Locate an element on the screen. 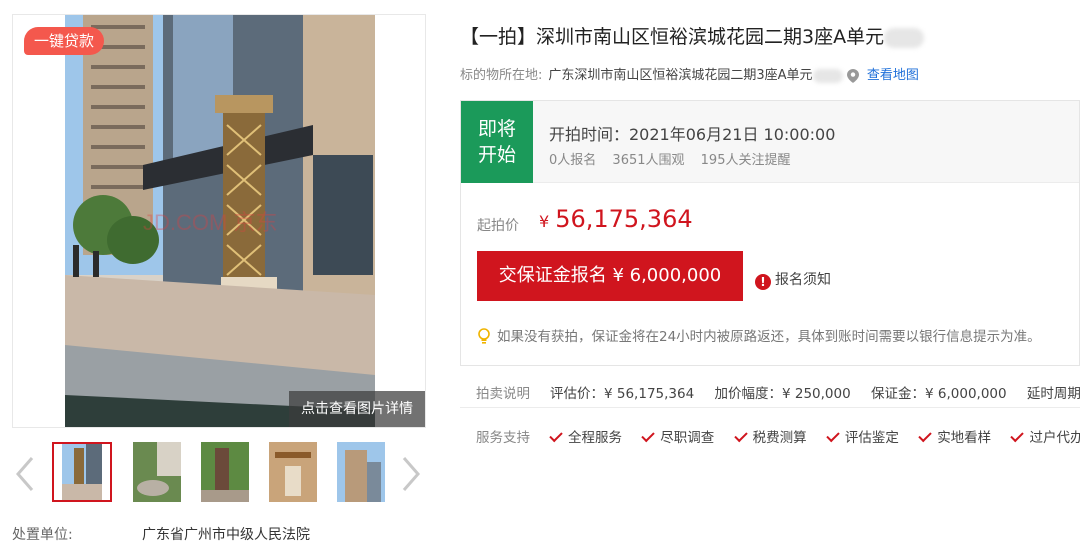 Image resolution: width=1080 pixels, height=550 pixels. address-row: 标的物所在地: 广东深圳市南山区恒裕滨城花园二期3座A单元 查看地图 is located at coordinates (689, 73).